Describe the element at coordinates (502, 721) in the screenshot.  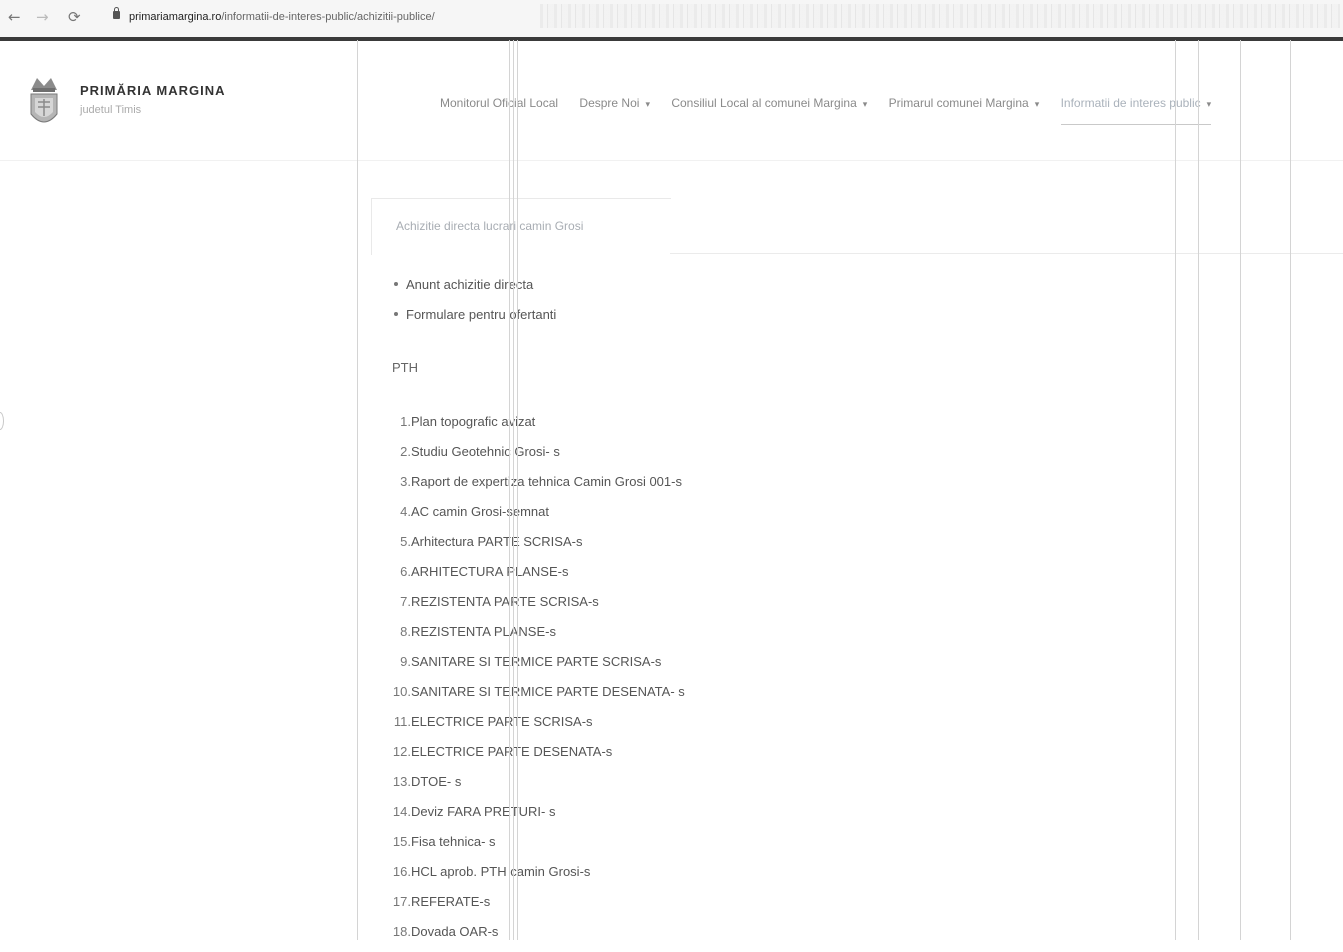
I see `document-link: ELECTRICE PARTE SCRISA-s` at that location.